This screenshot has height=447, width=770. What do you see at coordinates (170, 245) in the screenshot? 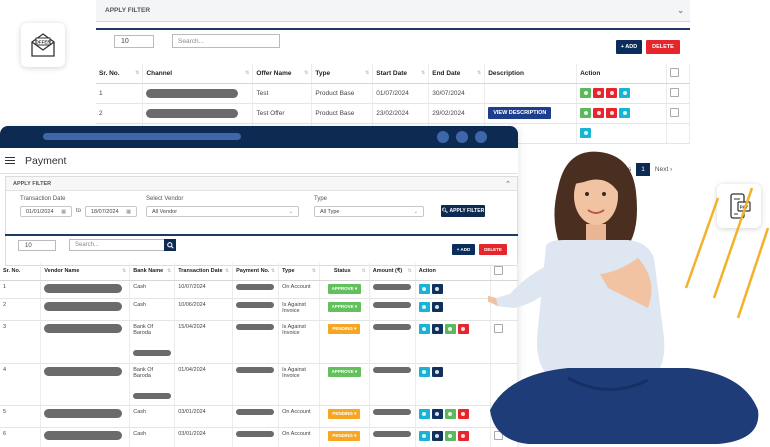
I see `search-icon-button` at bounding box center [170, 245].